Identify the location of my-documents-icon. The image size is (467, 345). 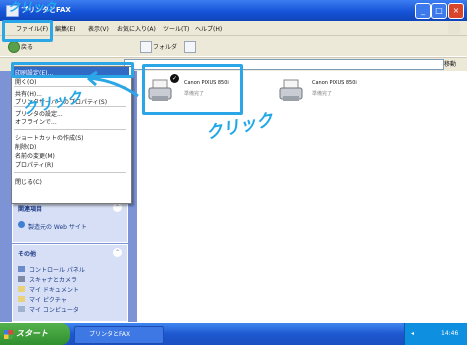
(21, 289).